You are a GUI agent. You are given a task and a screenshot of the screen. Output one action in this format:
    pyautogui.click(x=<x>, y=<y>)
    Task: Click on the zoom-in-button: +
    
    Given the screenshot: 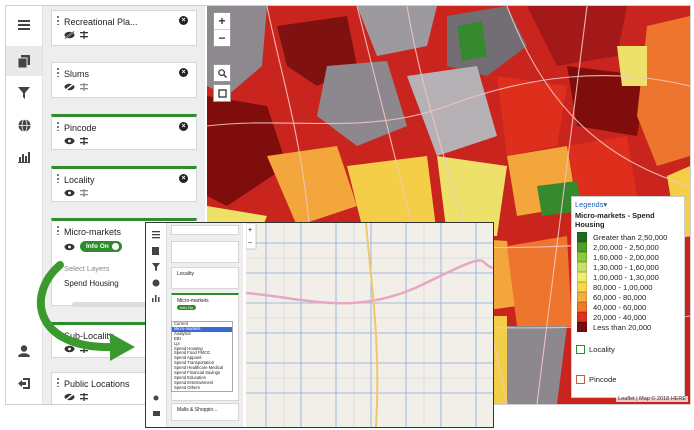 What is the action you would take?
    pyautogui.click(x=222, y=21)
    